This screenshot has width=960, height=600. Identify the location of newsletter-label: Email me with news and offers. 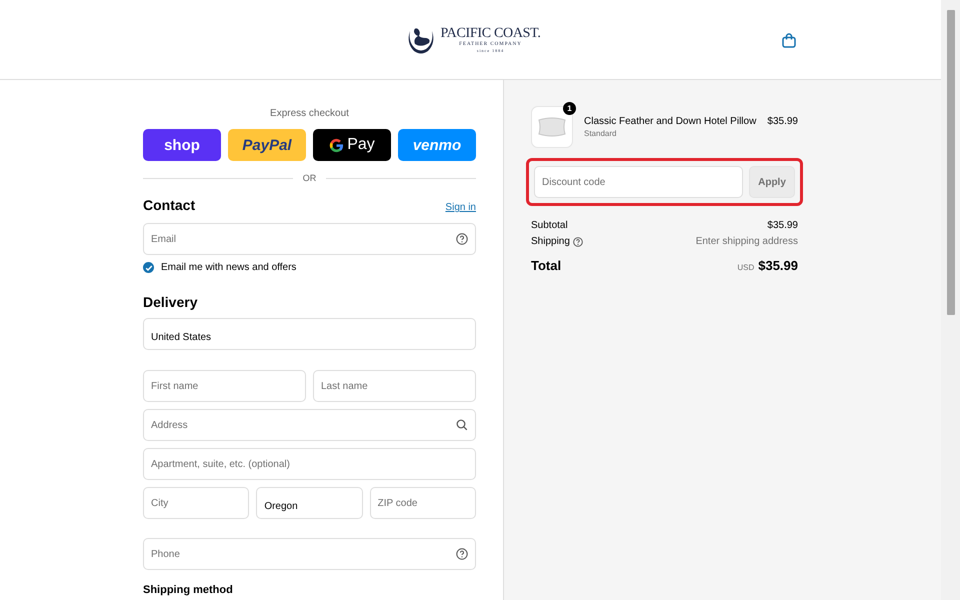
(228, 267).